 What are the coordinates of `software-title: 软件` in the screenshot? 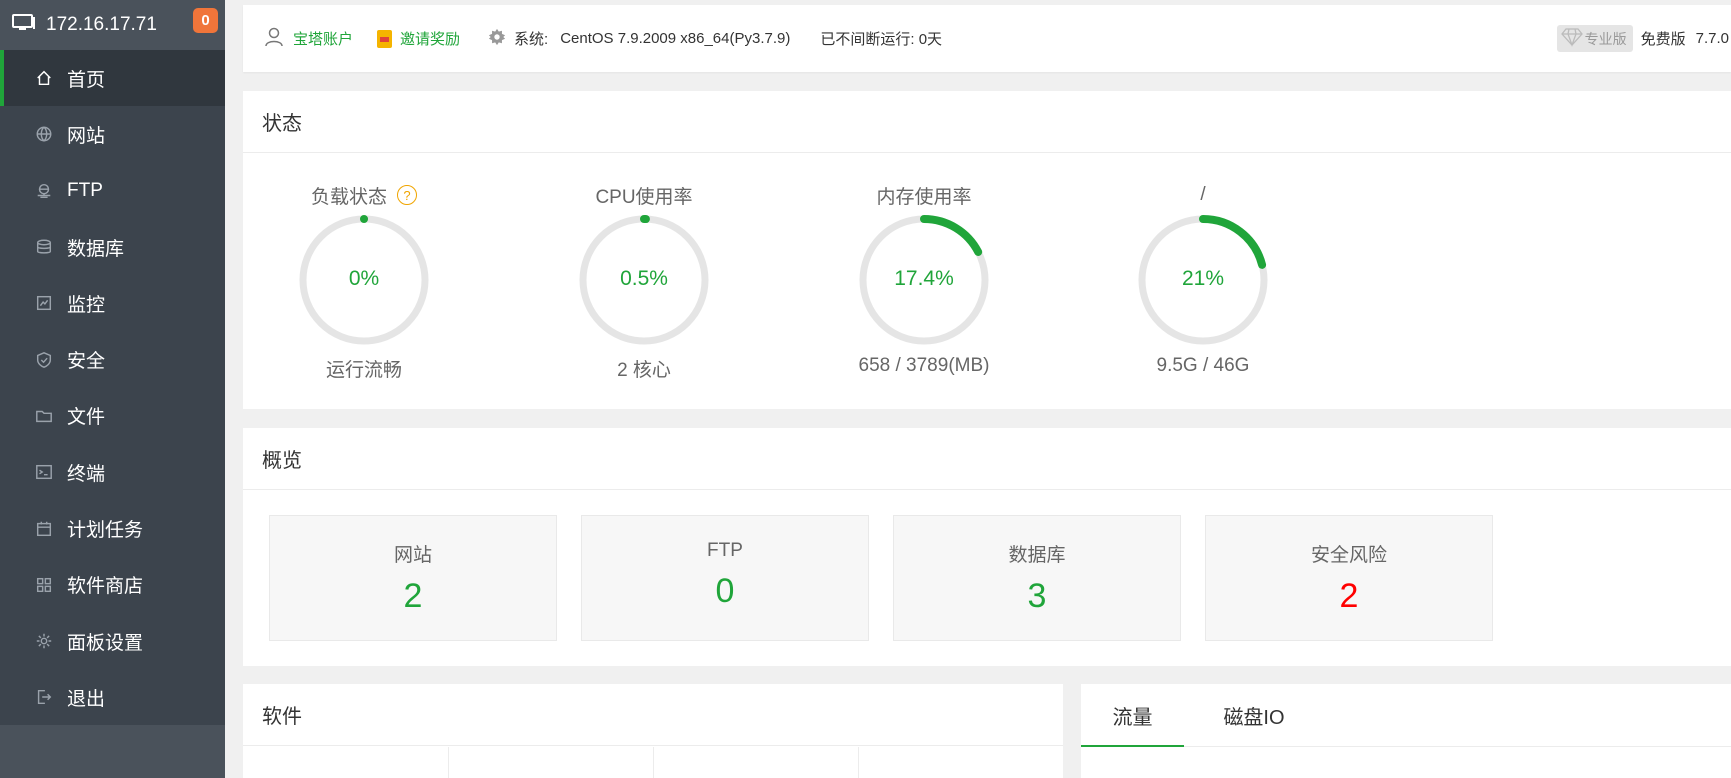 It's located at (653, 715).